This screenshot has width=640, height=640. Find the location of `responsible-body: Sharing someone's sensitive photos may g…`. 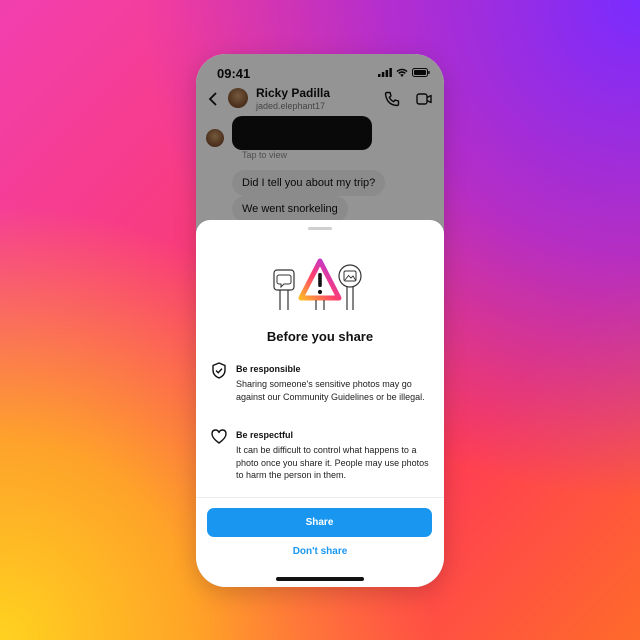

responsible-body: Sharing someone's sensitive photos may g… is located at coordinates (330, 390).